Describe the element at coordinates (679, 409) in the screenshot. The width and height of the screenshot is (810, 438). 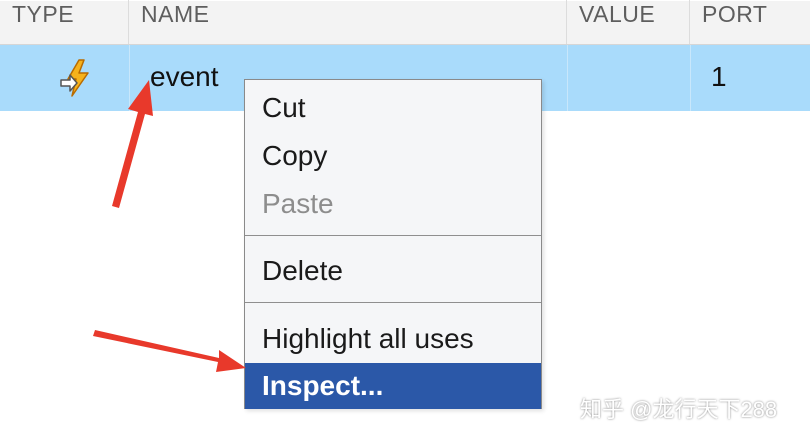
I see `watermark: 知乎 @龙行天下288` at that location.